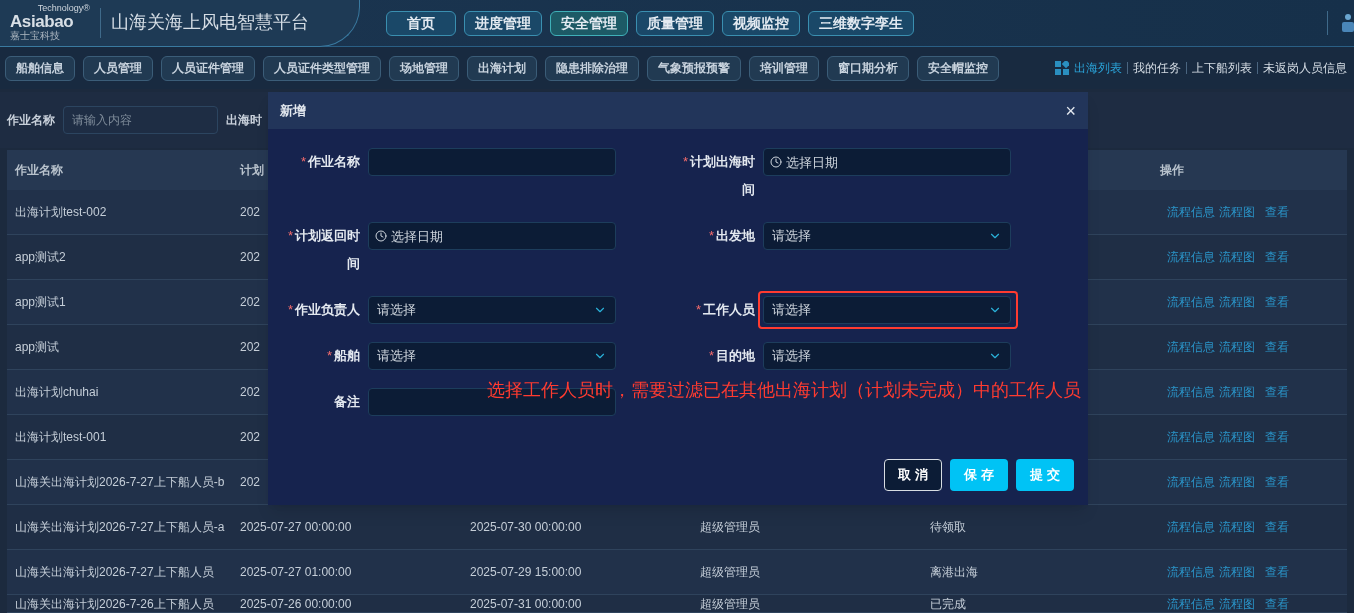  What do you see at coordinates (252, 170) in the screenshot?
I see `column-header: 计划` at bounding box center [252, 170].